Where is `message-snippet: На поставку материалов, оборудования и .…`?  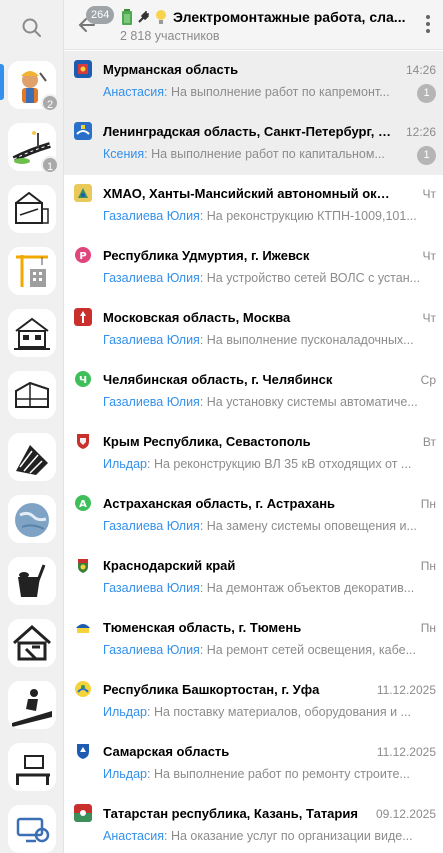
message-snippet: На поставку материалов, оборудования и .… is located at coordinates (282, 712).